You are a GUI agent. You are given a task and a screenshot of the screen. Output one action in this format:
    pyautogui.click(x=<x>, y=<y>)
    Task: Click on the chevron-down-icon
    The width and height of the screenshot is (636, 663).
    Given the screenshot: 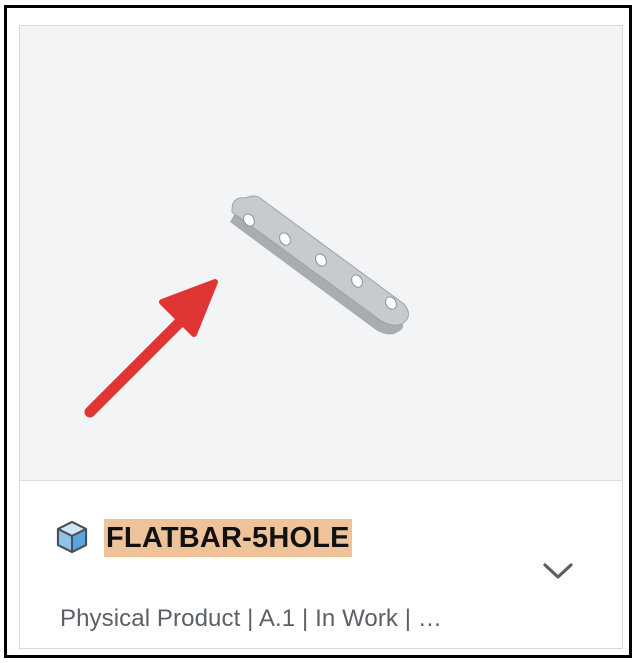 What is the action you would take?
    pyautogui.click(x=558, y=571)
    